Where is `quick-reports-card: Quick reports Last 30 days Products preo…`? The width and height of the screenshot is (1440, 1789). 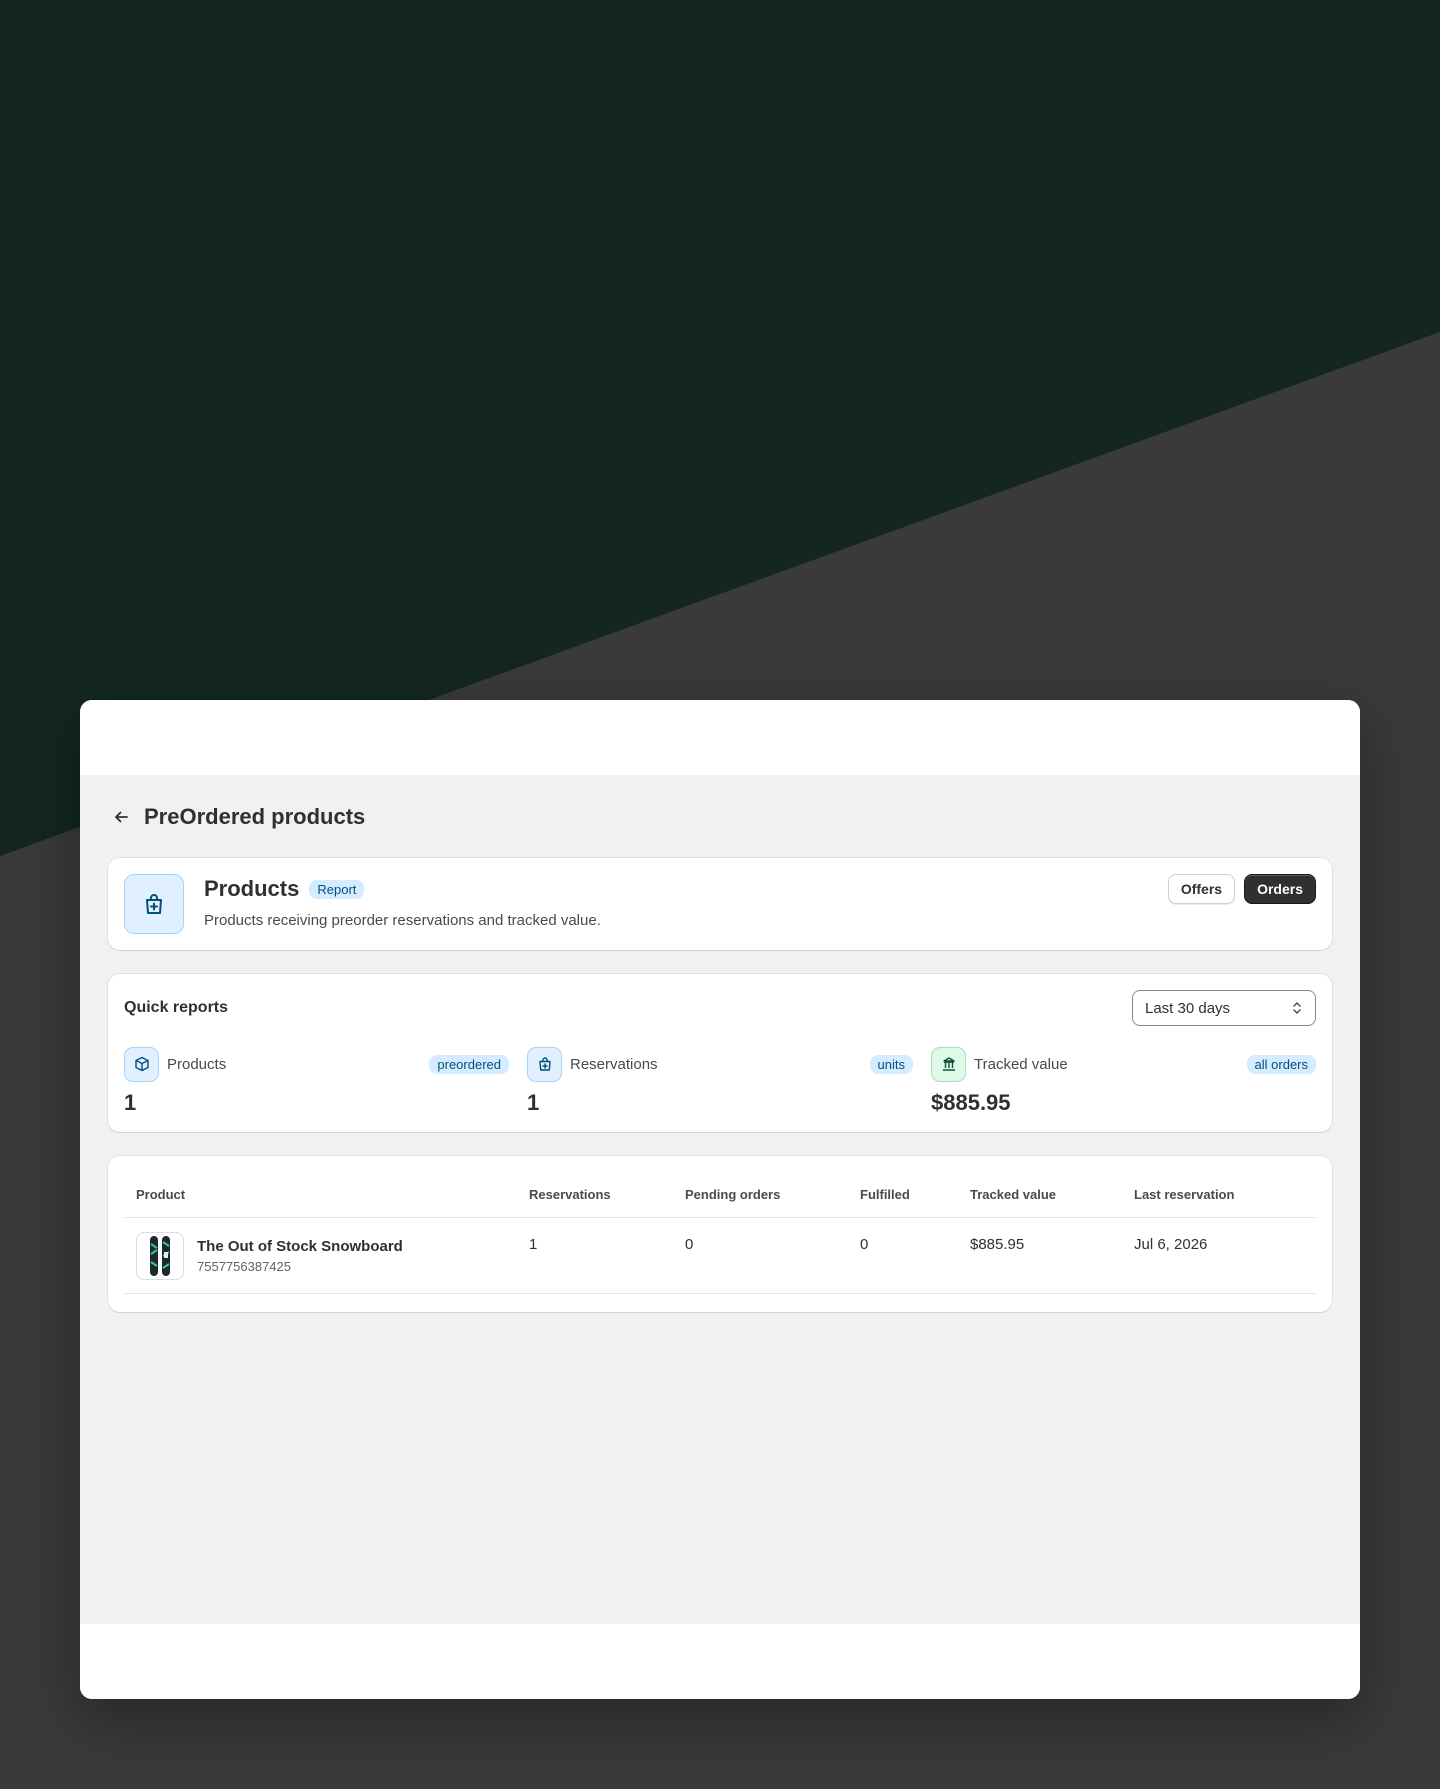
quick-reports-card: Quick reports Last 30 days Products preo… is located at coordinates (720, 1053).